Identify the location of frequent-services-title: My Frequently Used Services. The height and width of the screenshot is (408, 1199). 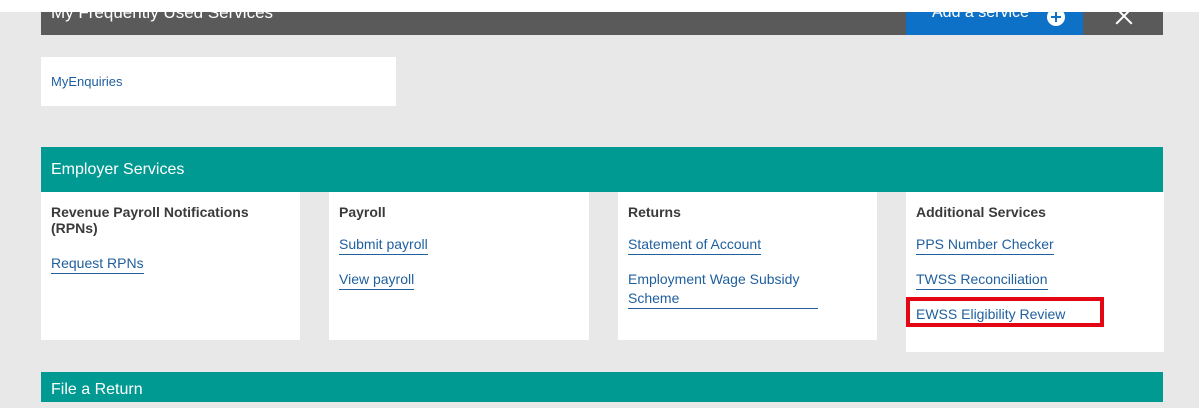
(162, 17).